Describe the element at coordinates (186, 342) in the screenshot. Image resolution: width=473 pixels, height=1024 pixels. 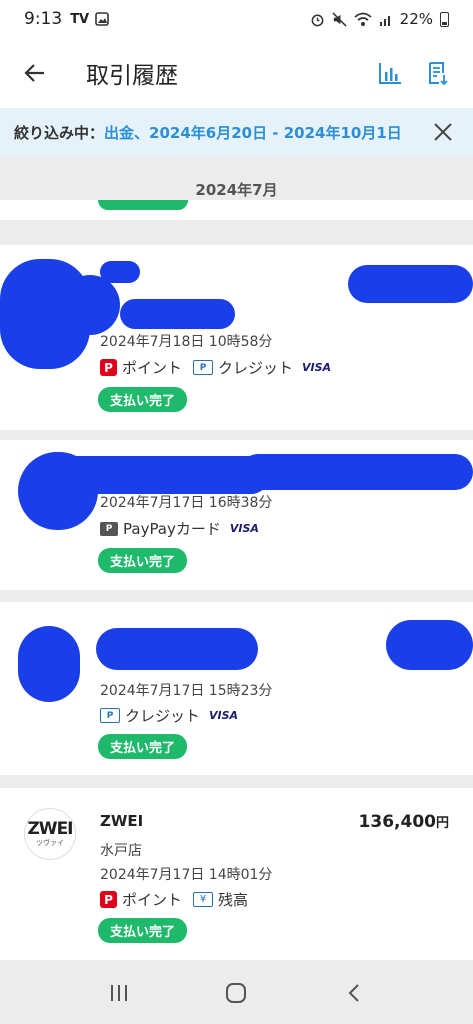
I see `transaction-date: 2024年7月18日 10時58分` at that location.